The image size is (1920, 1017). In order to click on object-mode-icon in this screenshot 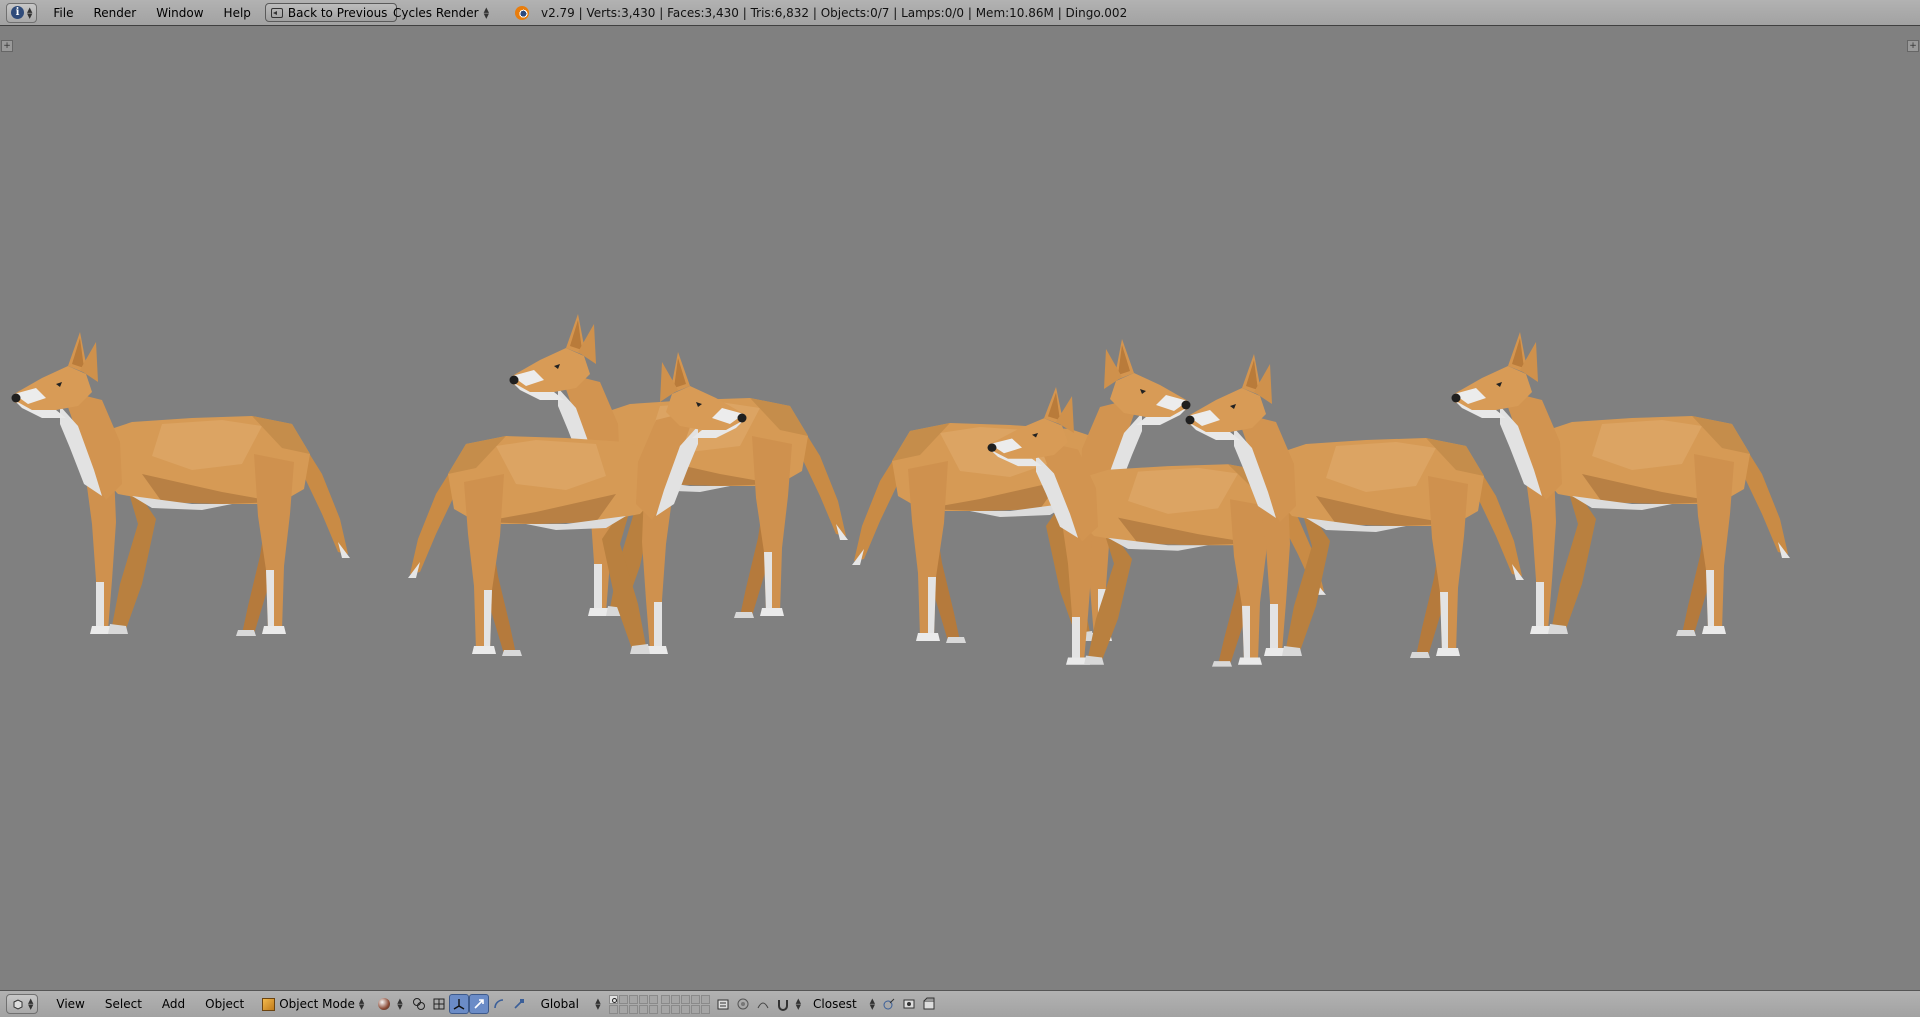, I will do `click(269, 1004)`.